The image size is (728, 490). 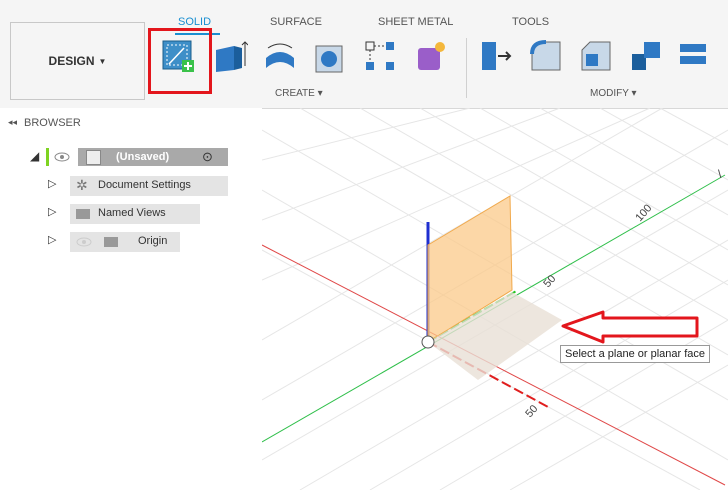 What do you see at coordinates (230, 56) in the screenshot?
I see `extrude-icon` at bounding box center [230, 56].